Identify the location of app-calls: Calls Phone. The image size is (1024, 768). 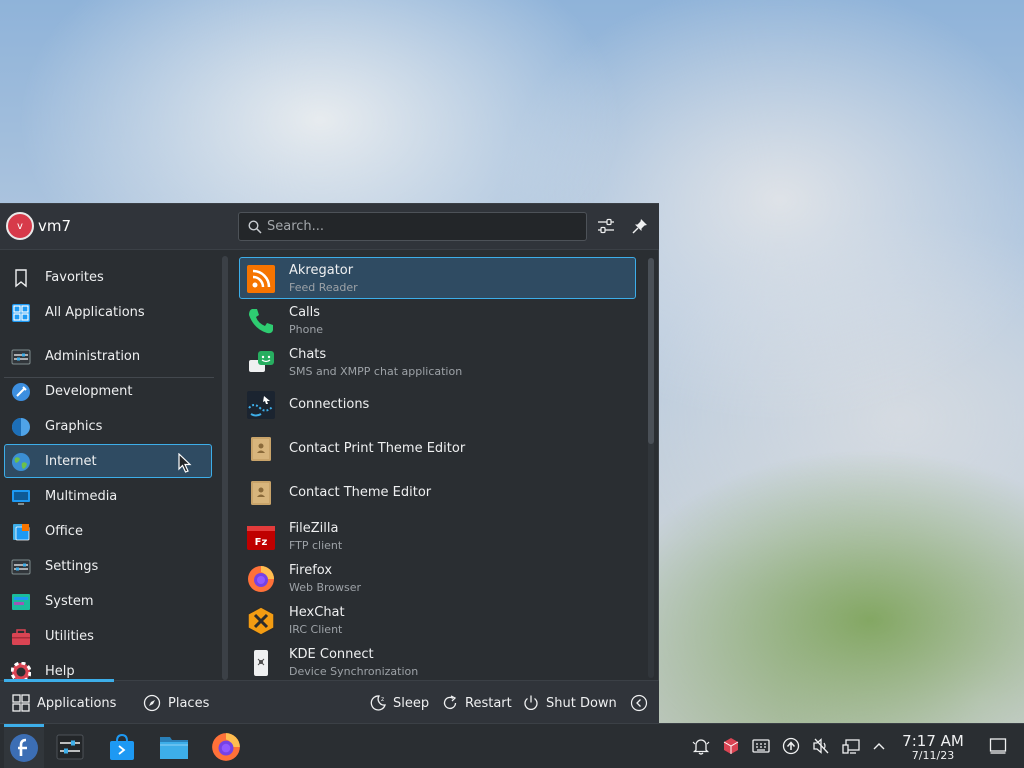
(437, 320).